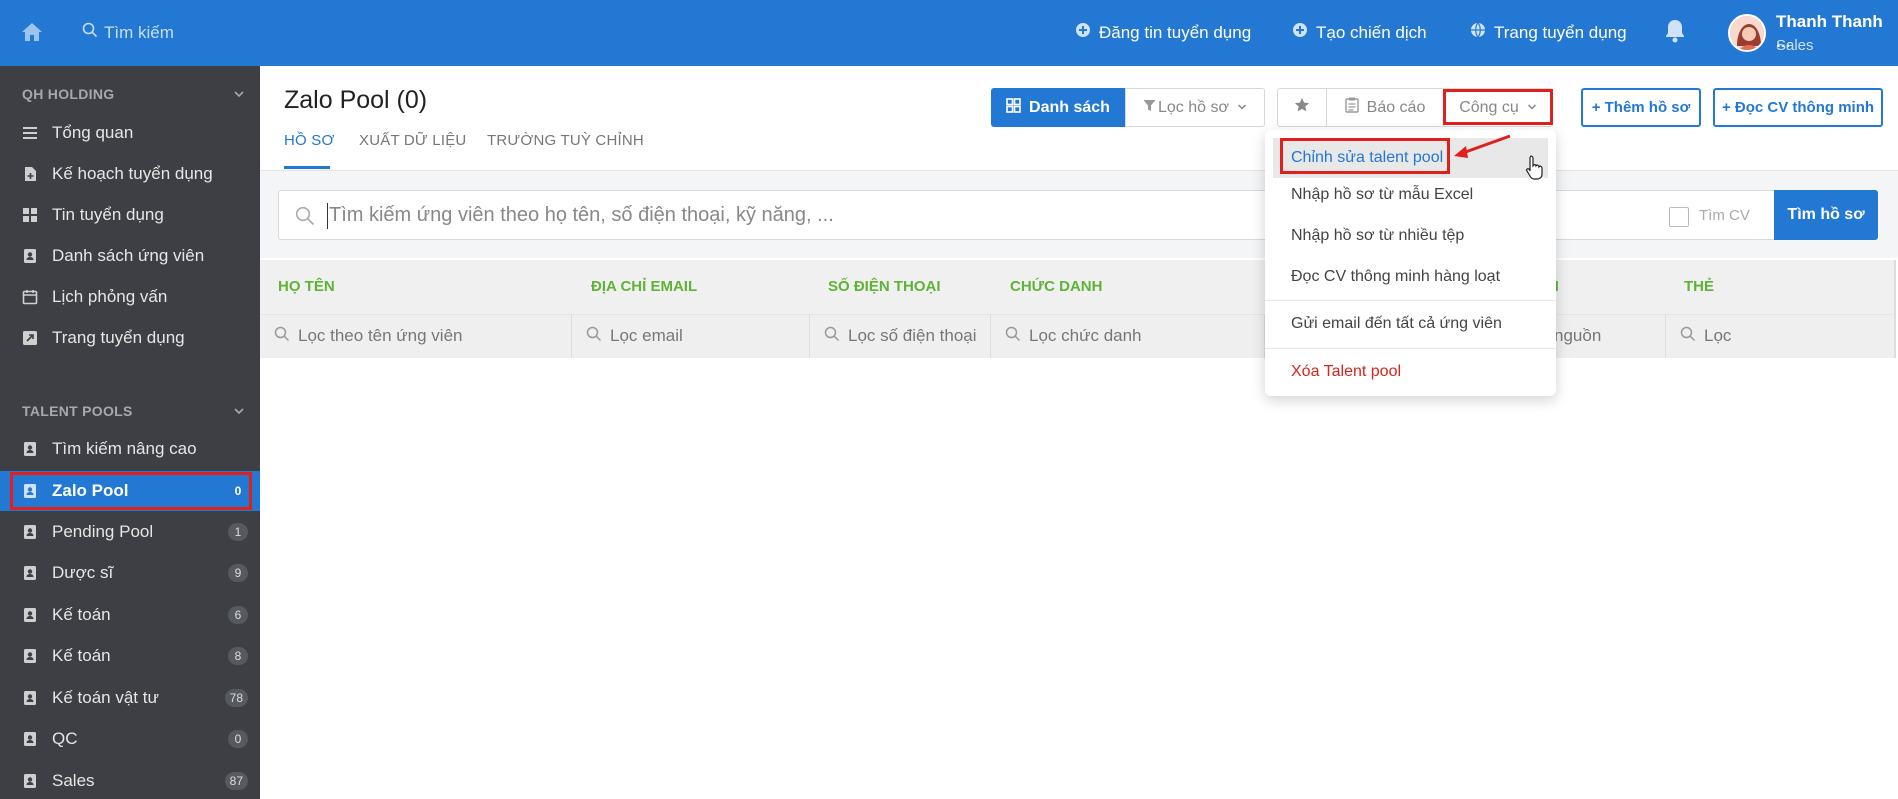 This screenshot has height=799, width=1898. Describe the element at coordinates (65, 738) in the screenshot. I see `pool-name: QC` at that location.